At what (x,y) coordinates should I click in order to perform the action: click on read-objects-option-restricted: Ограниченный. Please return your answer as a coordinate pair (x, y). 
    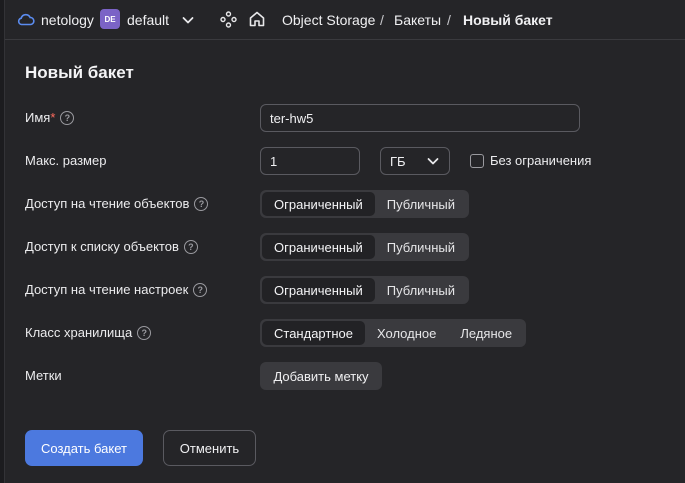
    Looking at the image, I should click on (318, 204).